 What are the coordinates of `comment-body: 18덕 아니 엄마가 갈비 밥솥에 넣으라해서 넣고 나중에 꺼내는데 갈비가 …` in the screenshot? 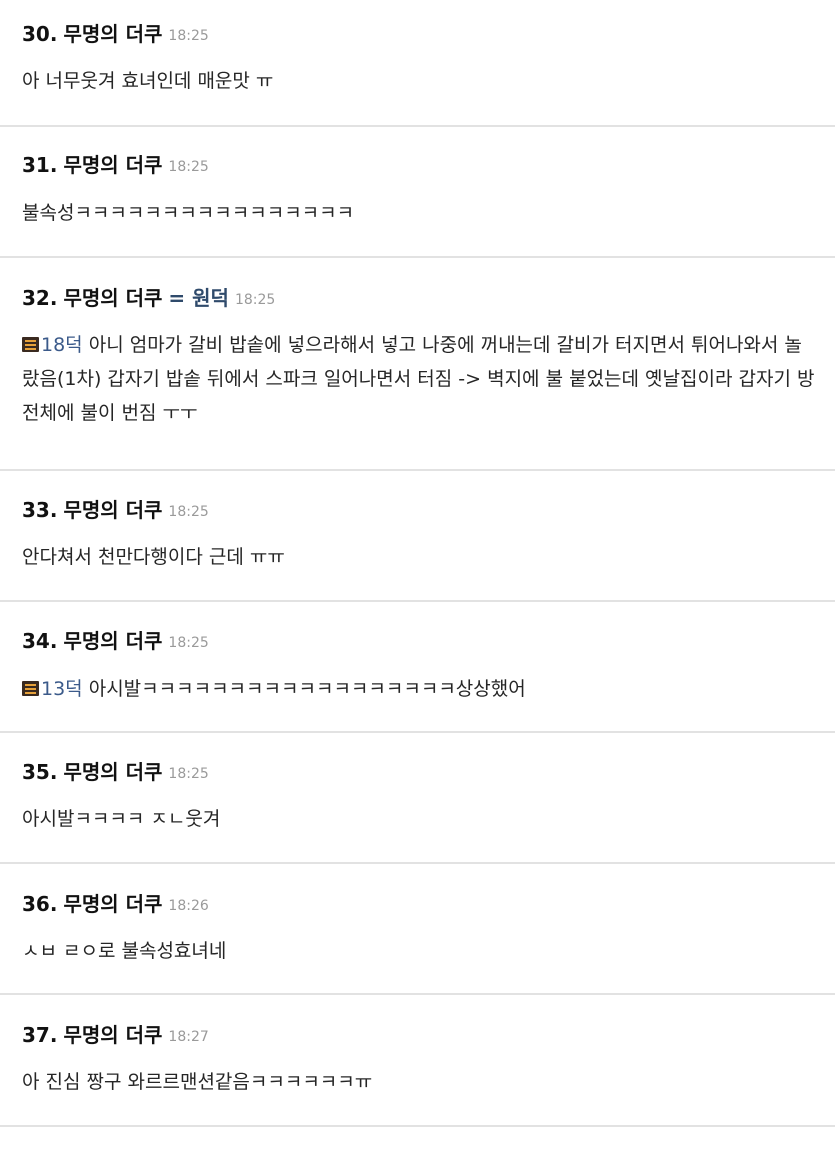 It's located at (419, 379).